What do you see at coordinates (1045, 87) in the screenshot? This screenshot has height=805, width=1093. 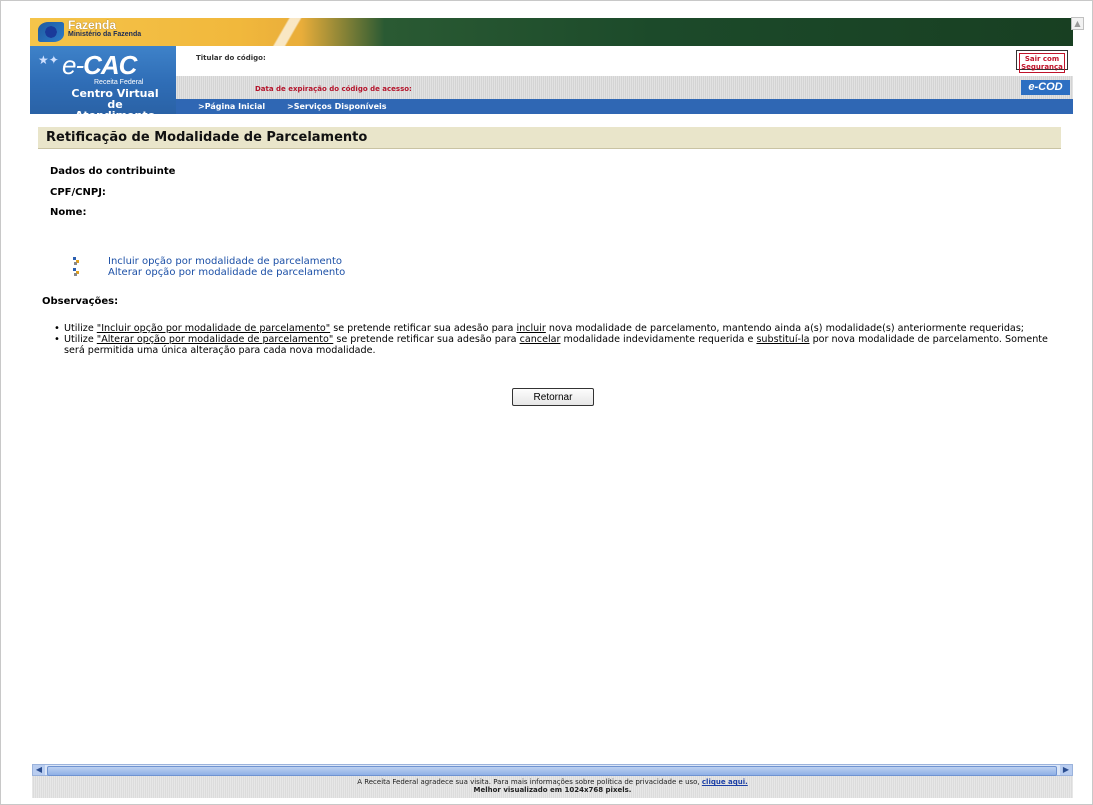 I see `ecod-logo: e-COD` at bounding box center [1045, 87].